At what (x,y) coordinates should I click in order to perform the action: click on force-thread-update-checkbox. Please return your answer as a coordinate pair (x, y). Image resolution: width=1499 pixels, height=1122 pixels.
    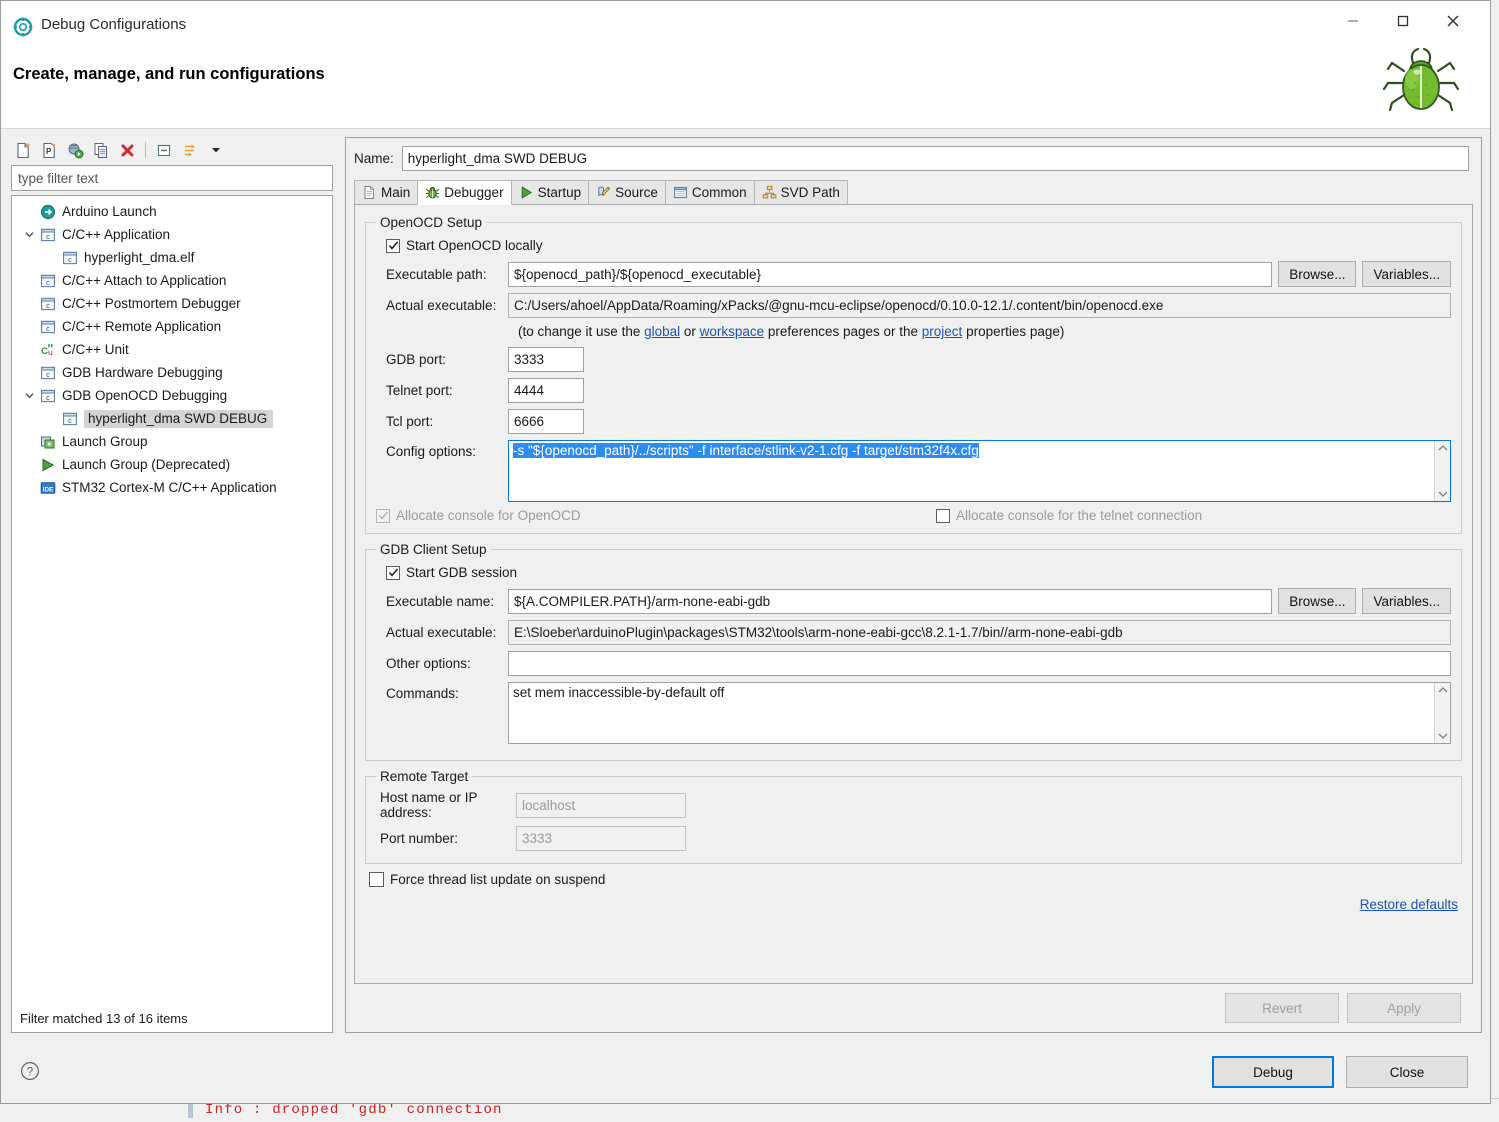
    Looking at the image, I should click on (376, 879).